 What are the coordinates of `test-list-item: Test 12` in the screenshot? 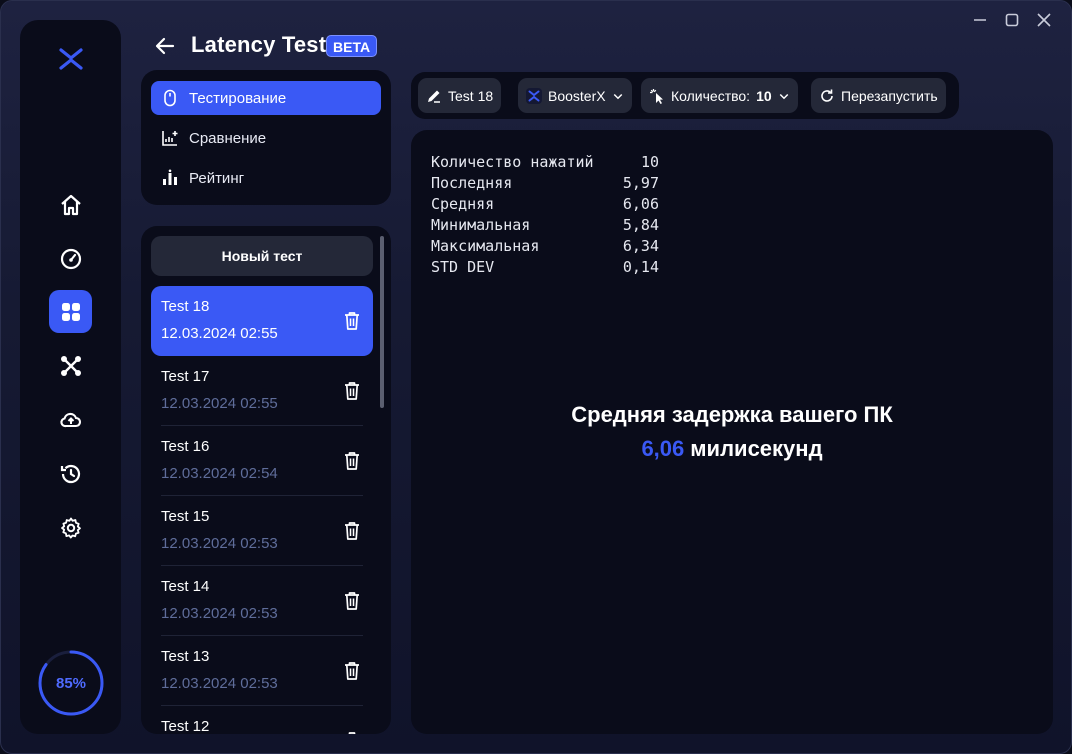 It's located at (262, 720).